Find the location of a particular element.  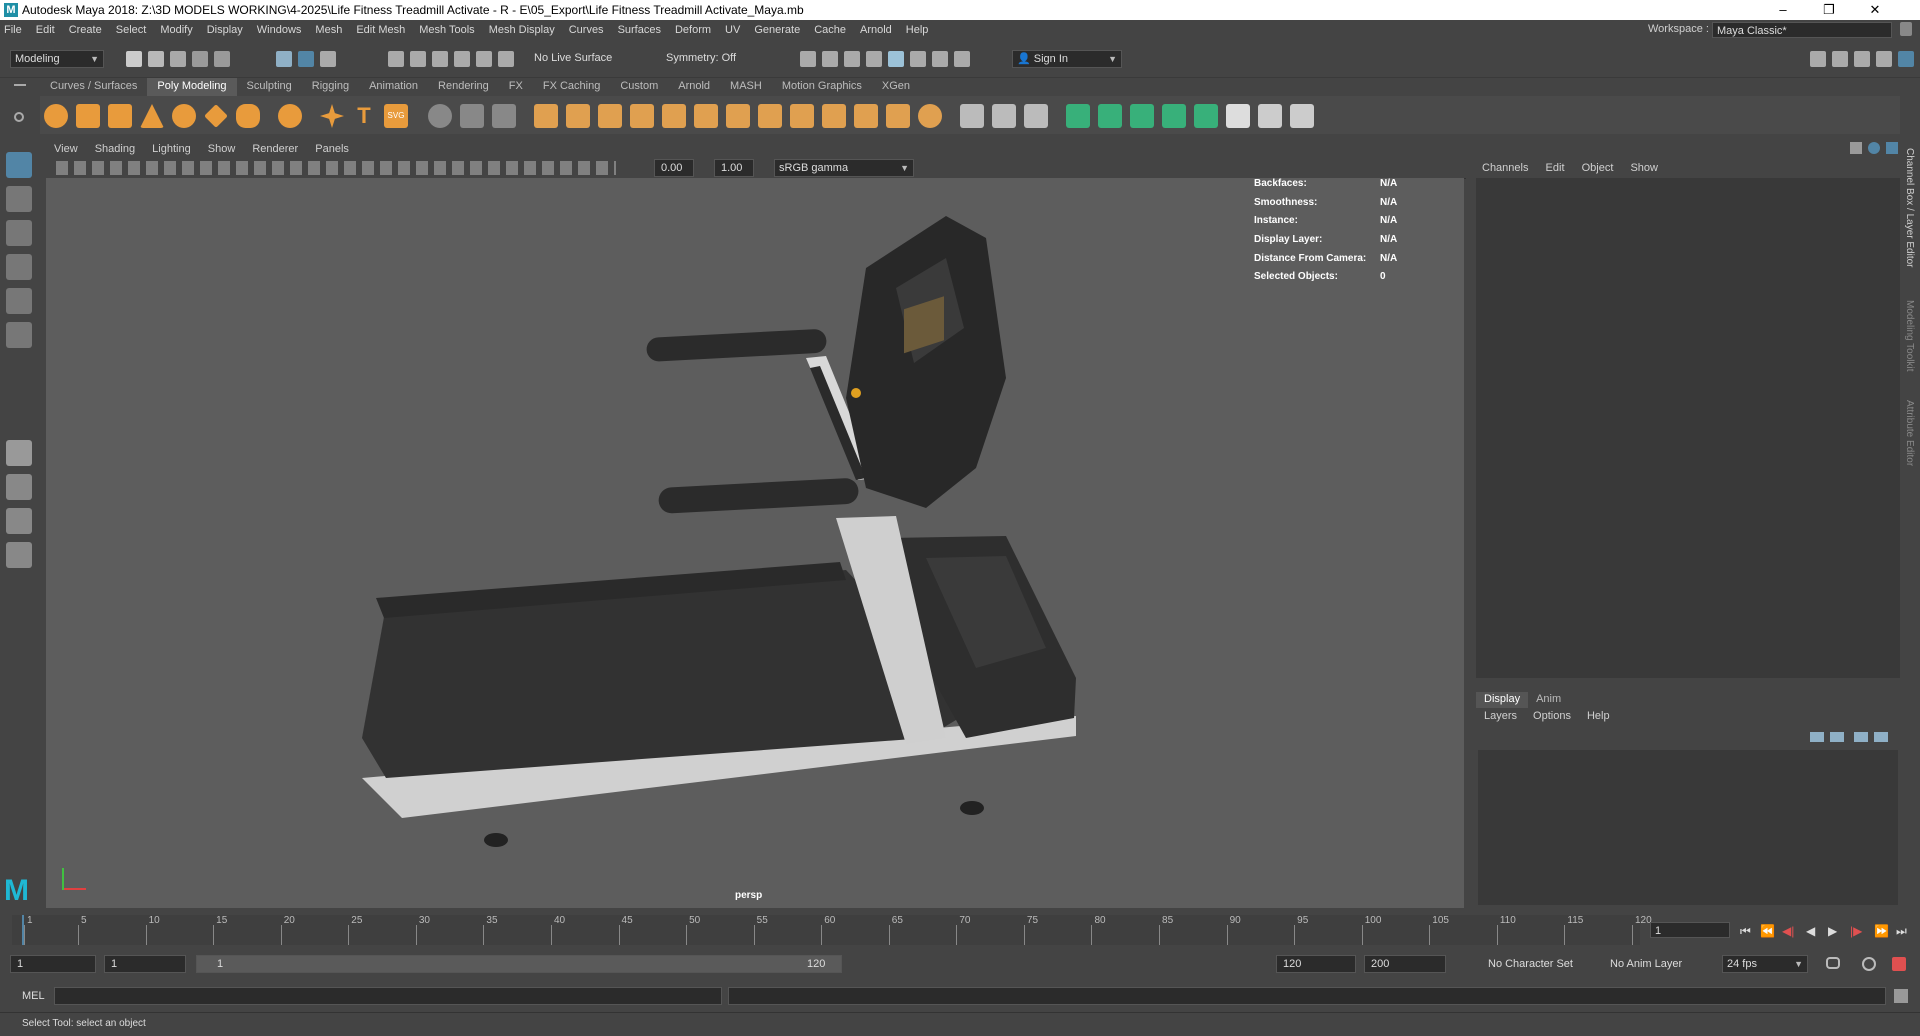

fps-dropdown: 24 fps ▼ is located at coordinates (1765, 964).